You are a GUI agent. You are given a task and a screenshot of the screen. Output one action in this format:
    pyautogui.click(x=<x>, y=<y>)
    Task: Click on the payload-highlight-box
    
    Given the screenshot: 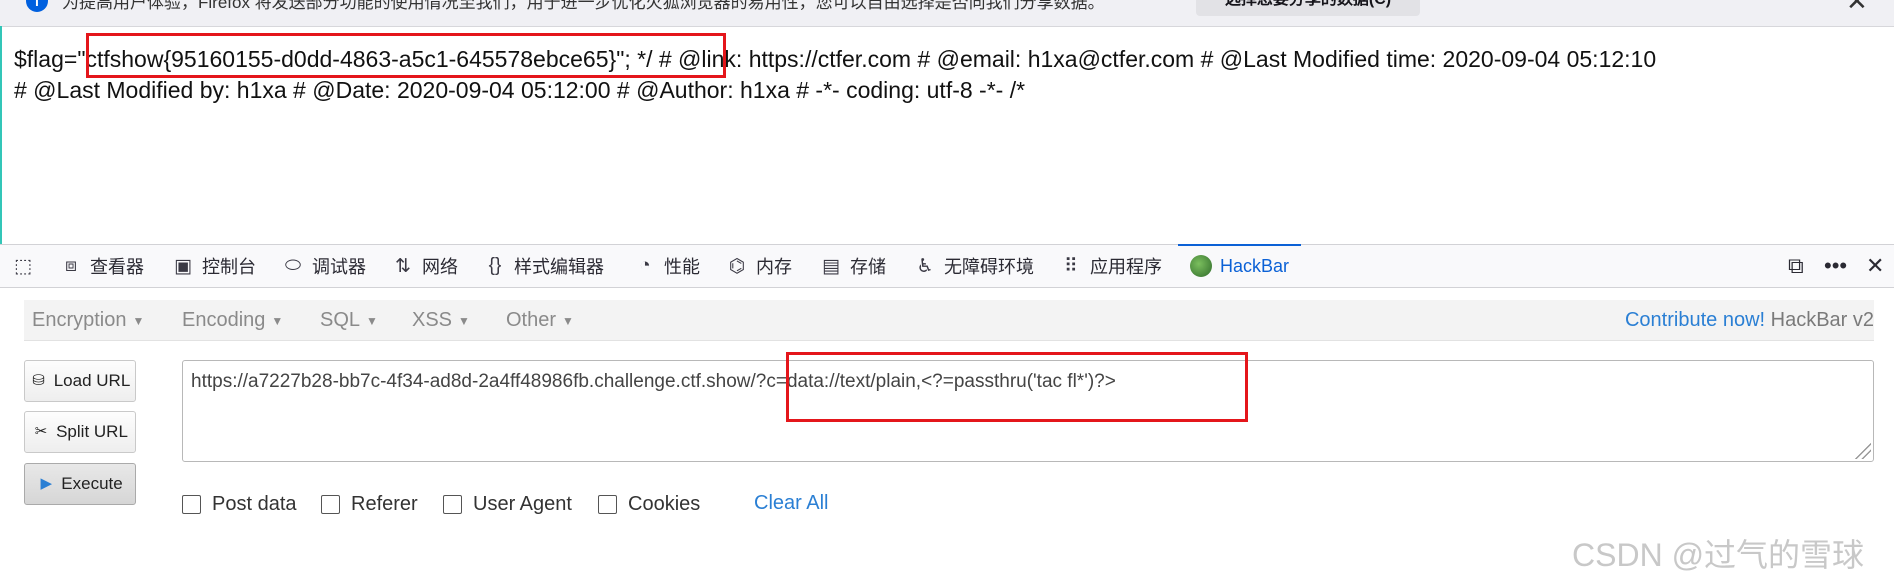 What is the action you would take?
    pyautogui.click(x=1017, y=387)
    